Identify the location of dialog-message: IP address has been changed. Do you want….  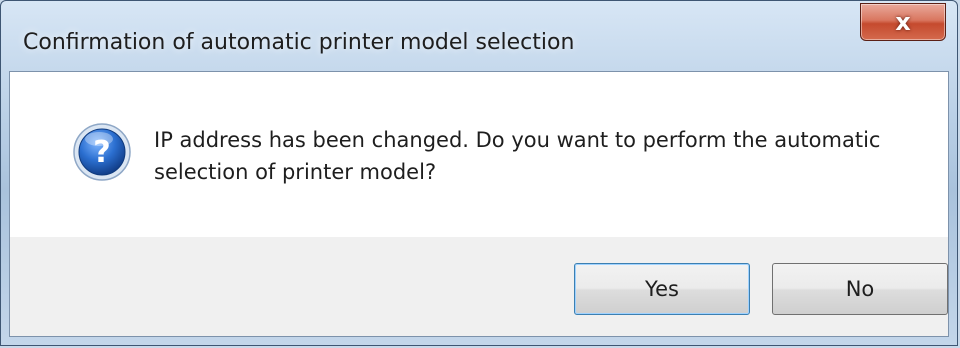
(517, 156).